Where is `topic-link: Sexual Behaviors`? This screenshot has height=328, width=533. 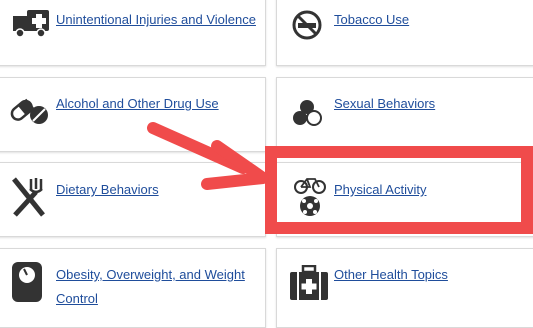 topic-link: Sexual Behaviors is located at coordinates (384, 104).